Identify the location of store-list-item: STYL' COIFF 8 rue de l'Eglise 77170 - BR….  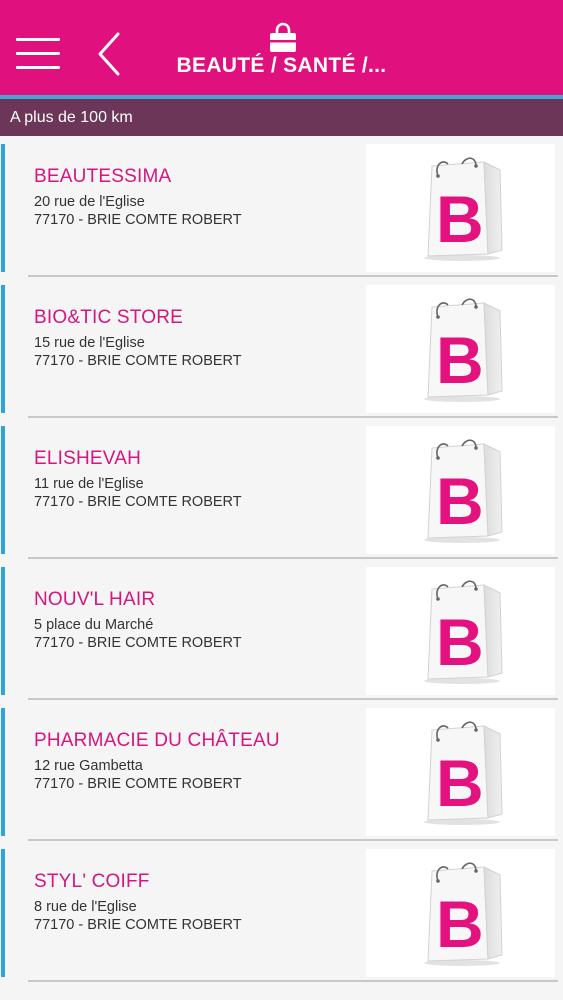
(281, 917).